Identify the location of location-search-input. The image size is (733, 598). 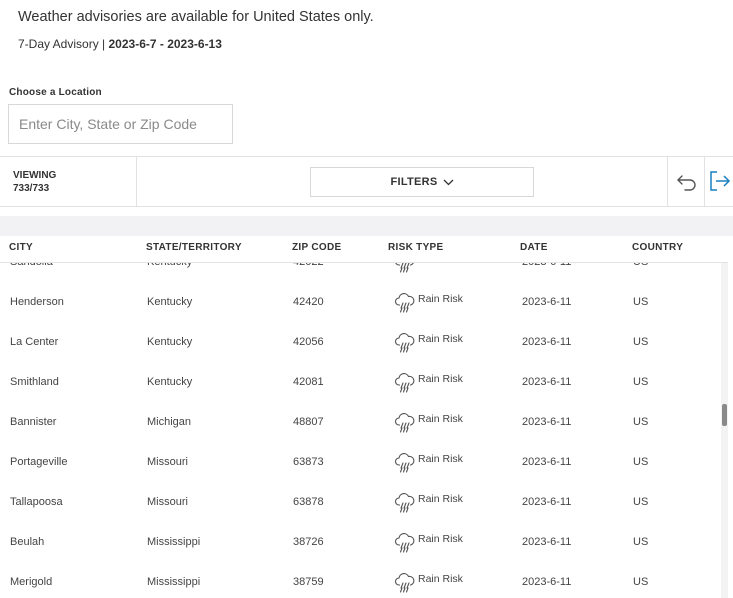
(120, 124).